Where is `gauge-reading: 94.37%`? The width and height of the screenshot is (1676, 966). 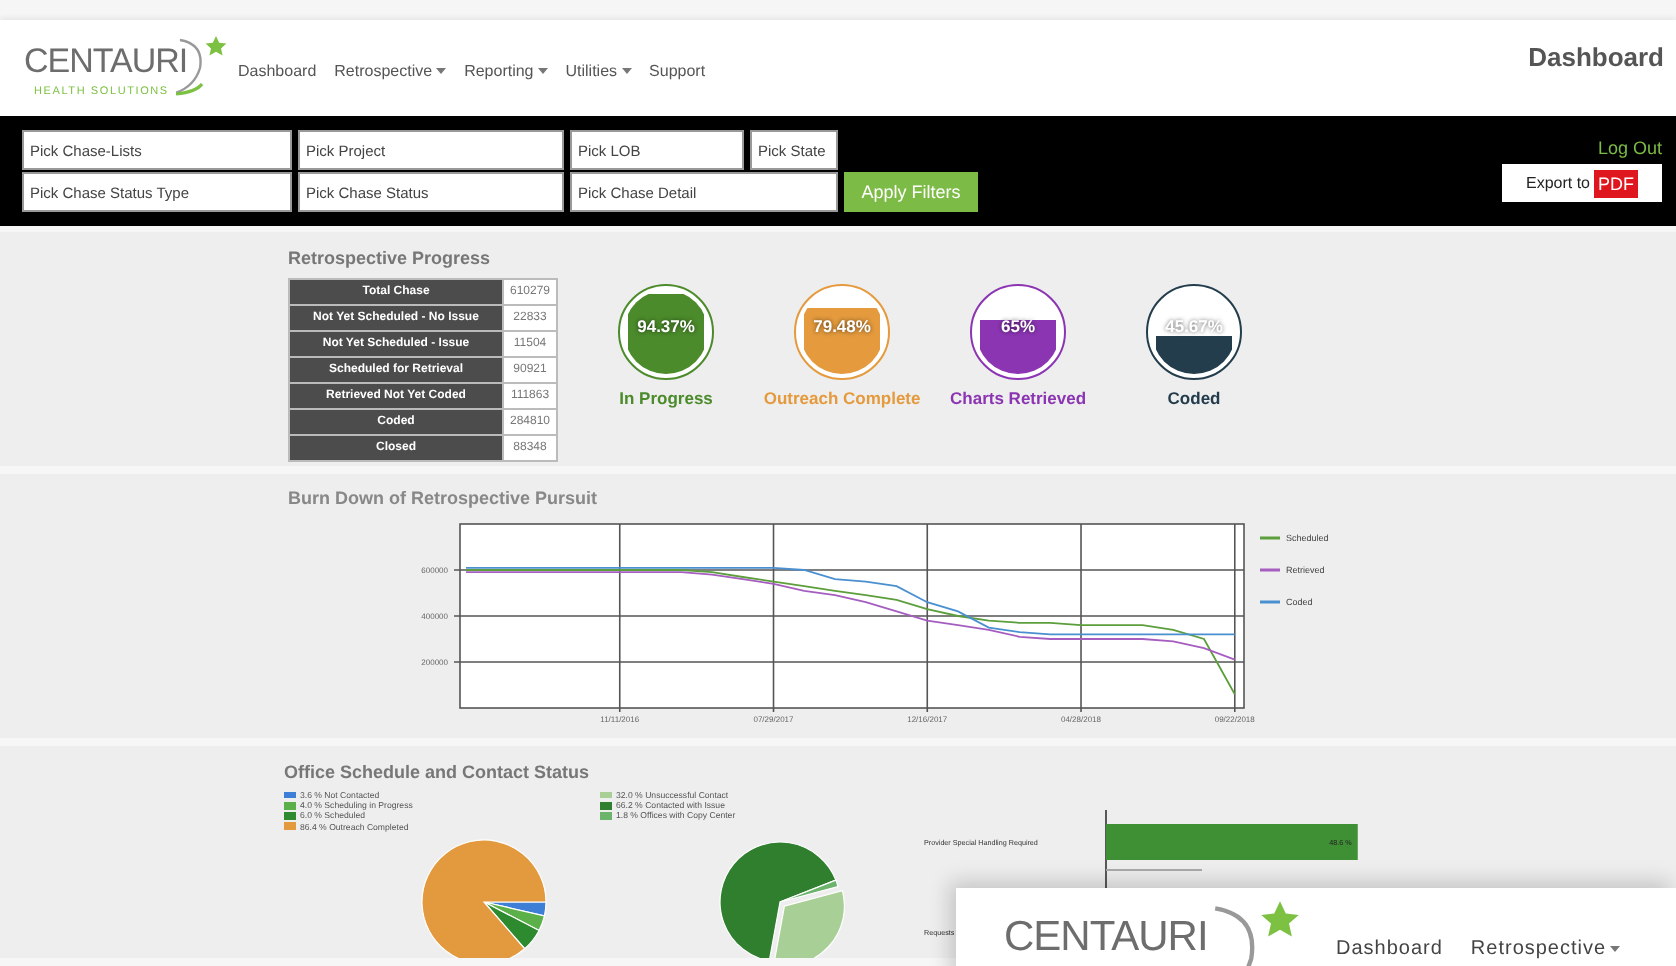
gauge-reading: 94.37% is located at coordinates (666, 326).